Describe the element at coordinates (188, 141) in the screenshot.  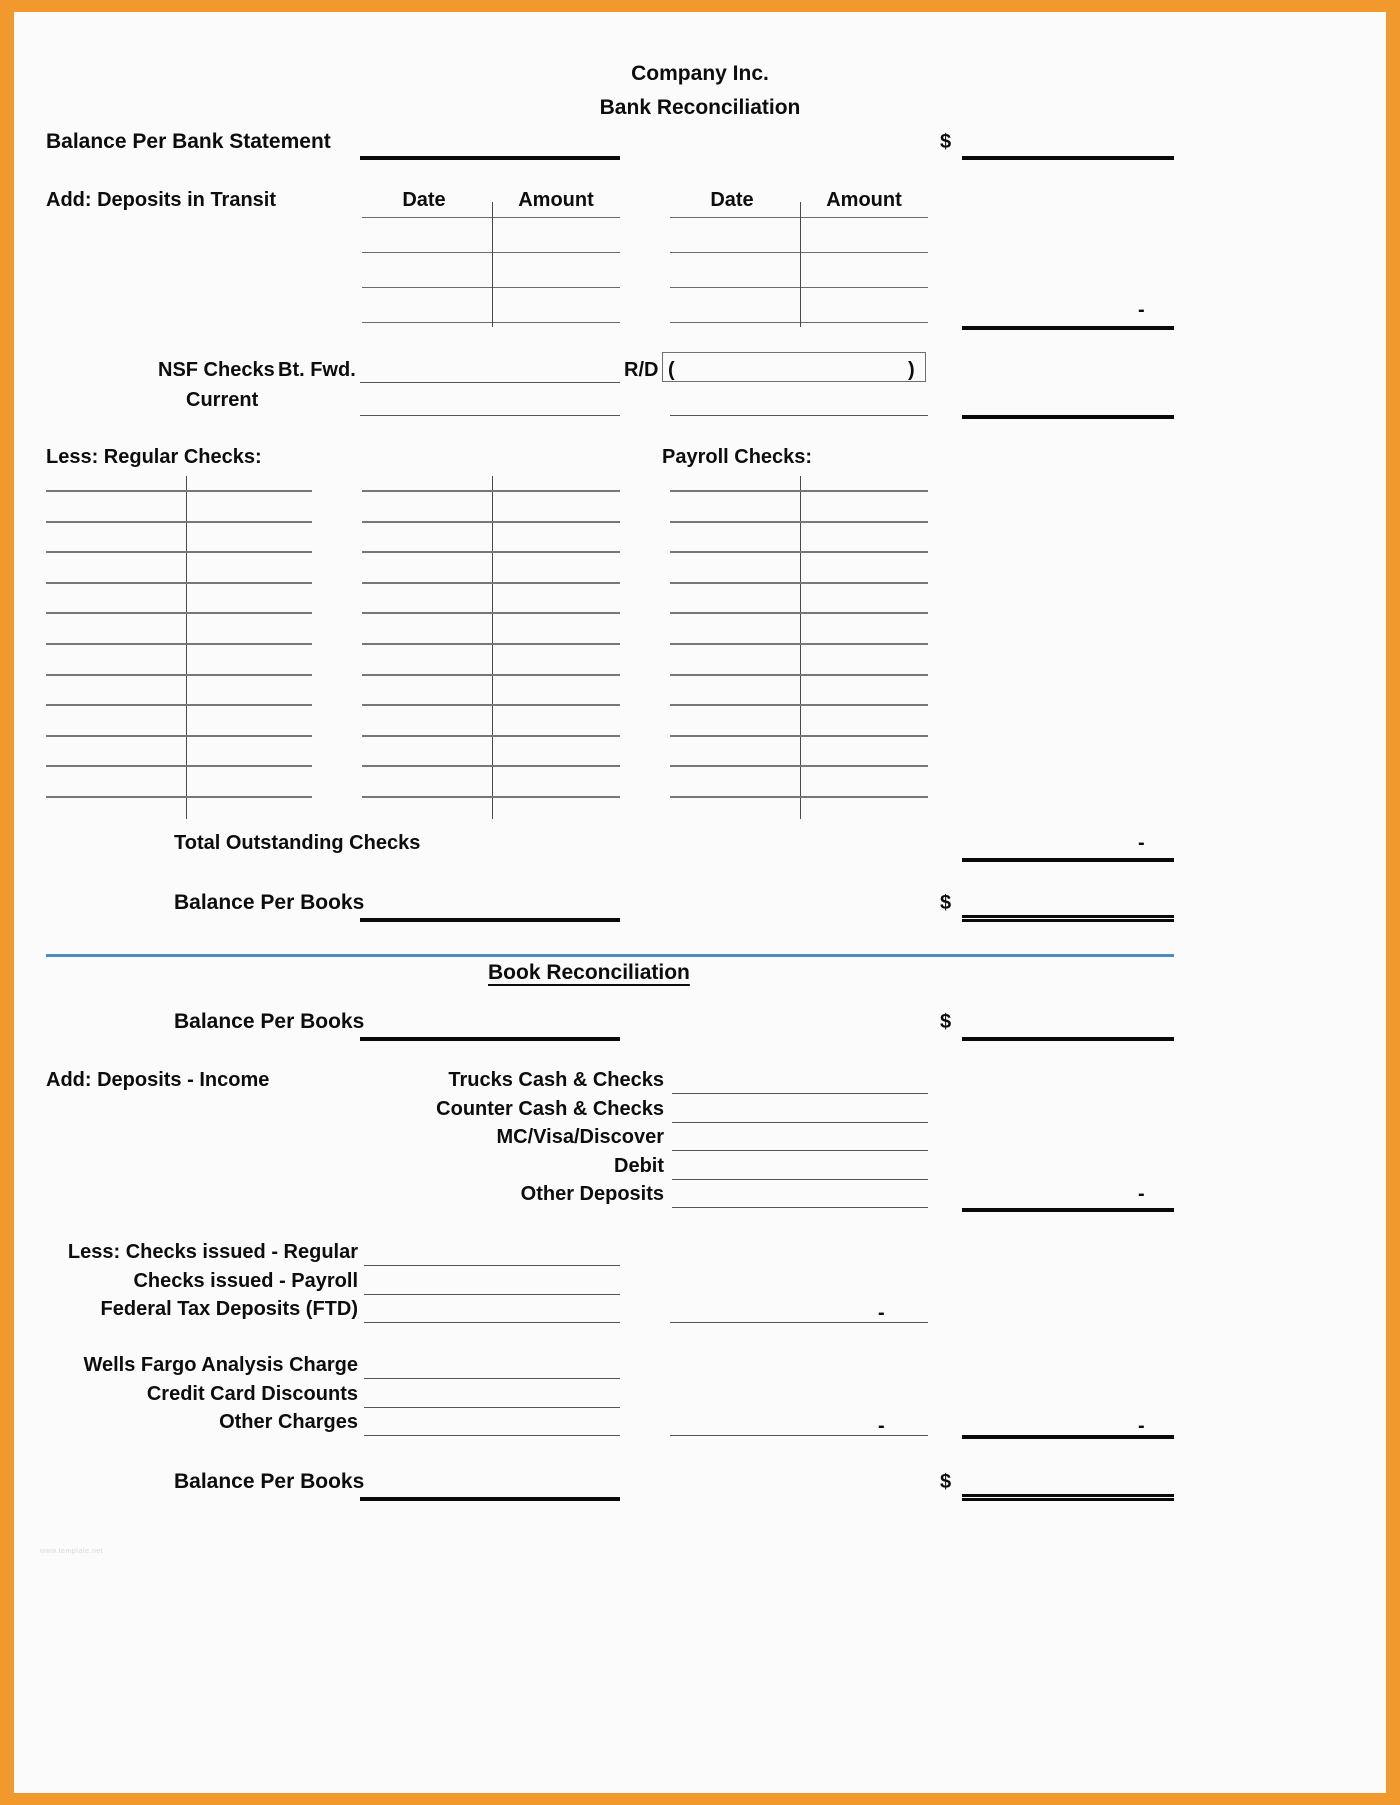
I see `balance-per-bank-label: Balance Per Bank Statement` at that location.